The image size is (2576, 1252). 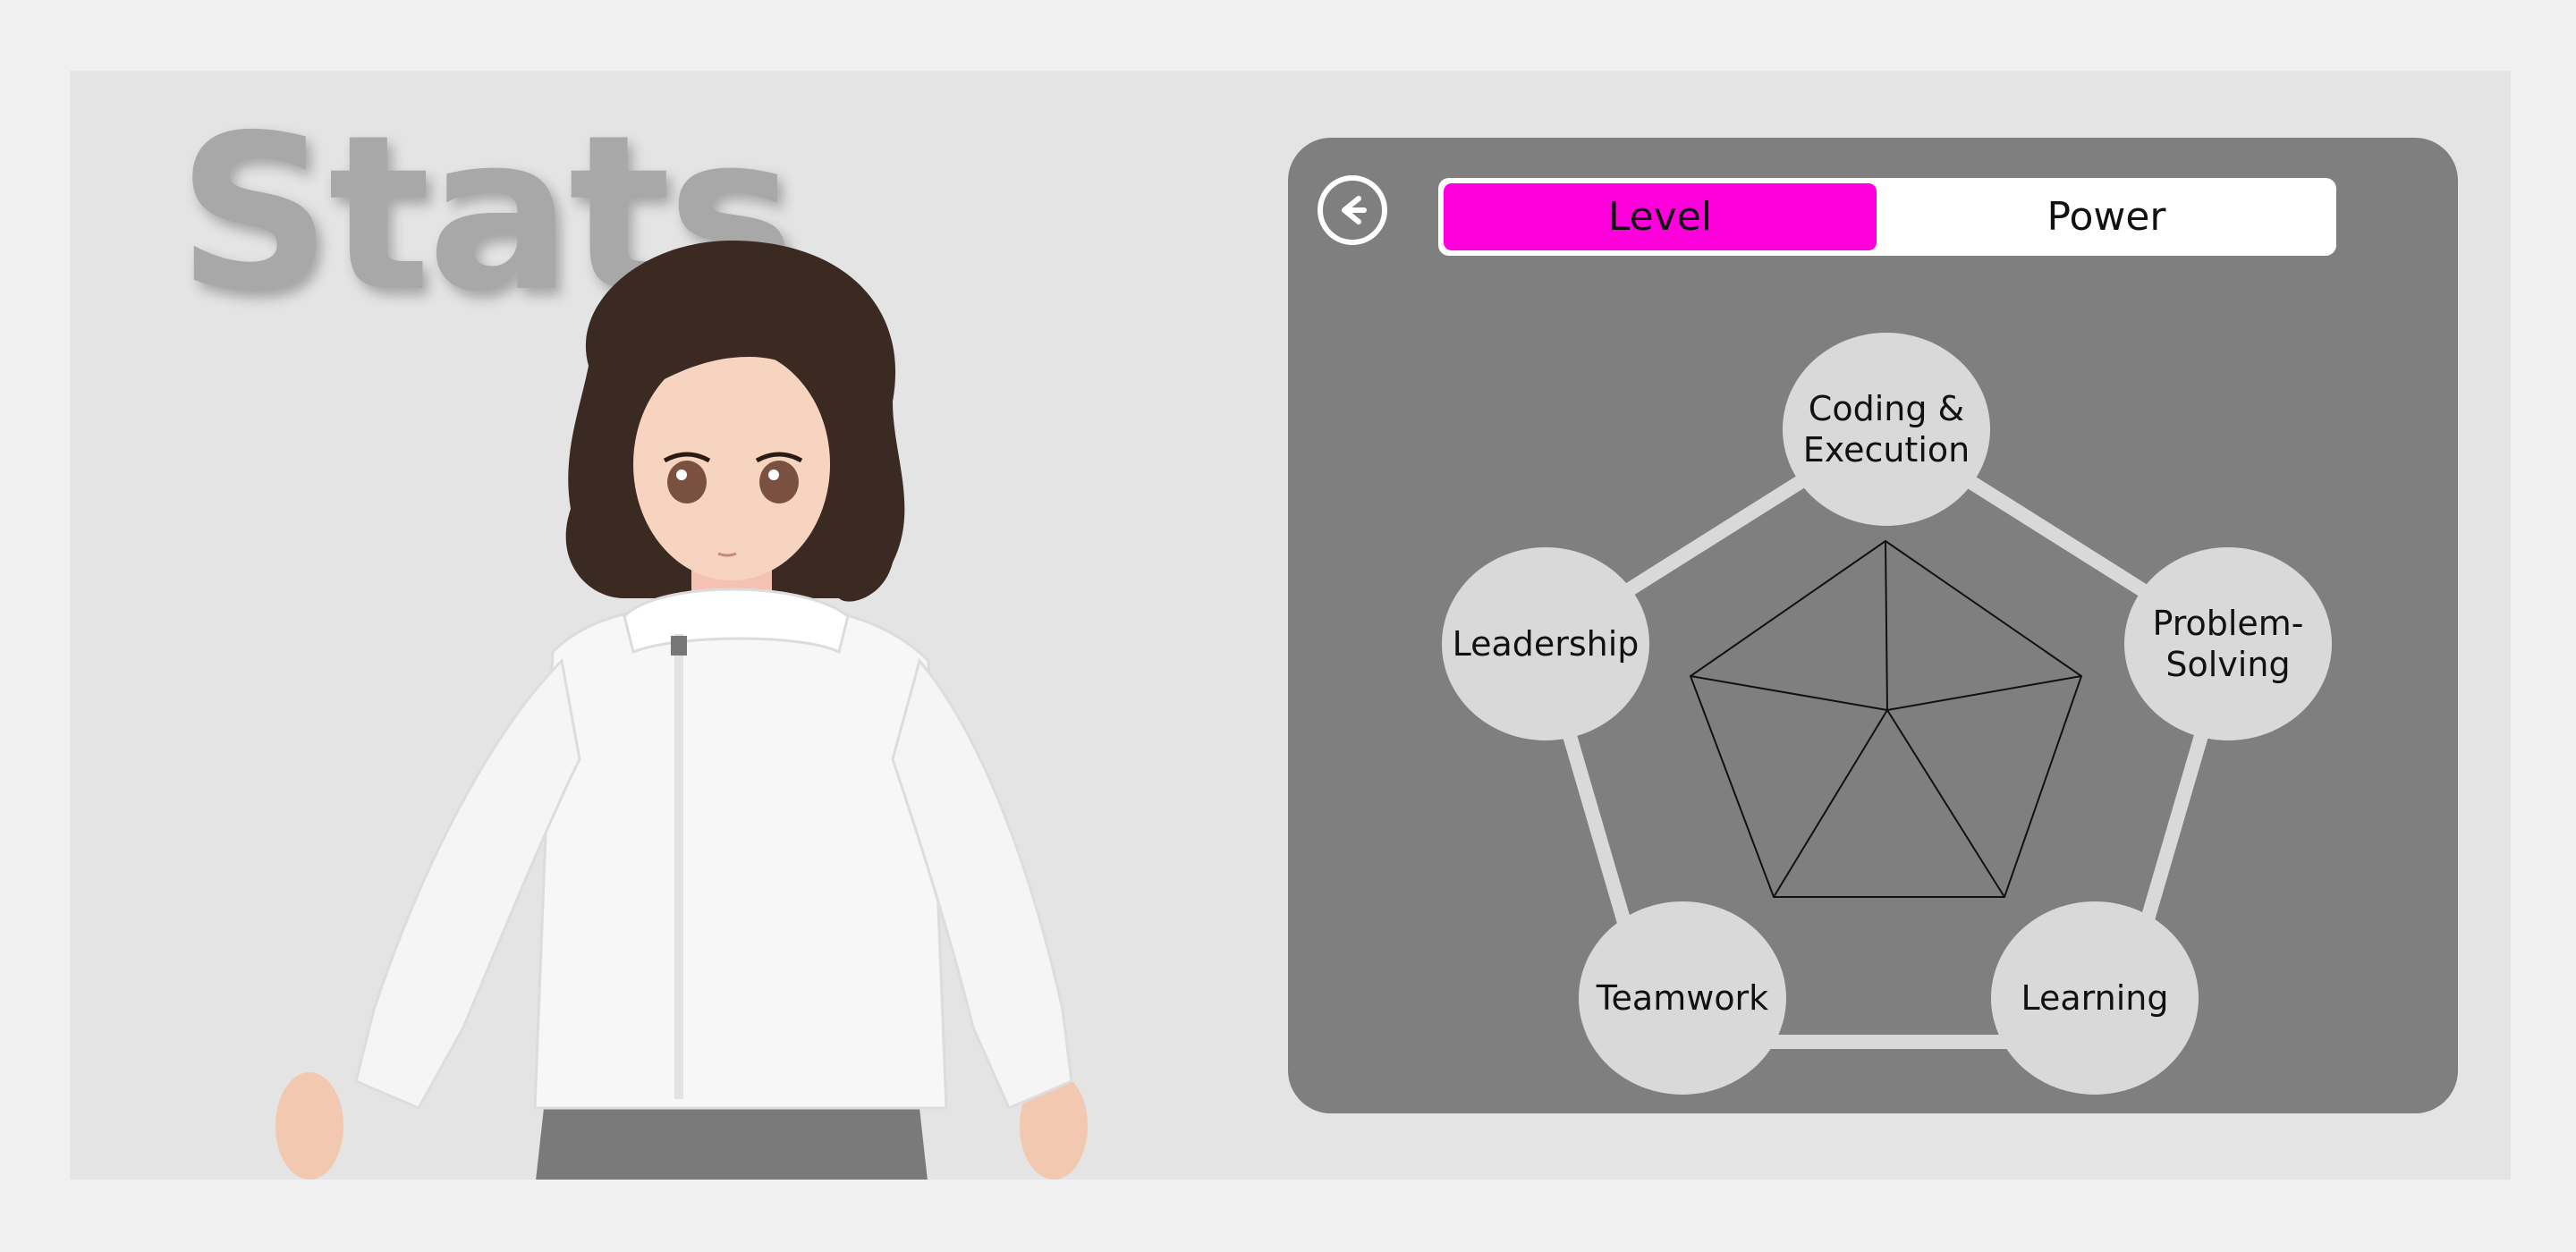 I want to click on skill-node-teamwork: Teamwork, so click(x=1682, y=998).